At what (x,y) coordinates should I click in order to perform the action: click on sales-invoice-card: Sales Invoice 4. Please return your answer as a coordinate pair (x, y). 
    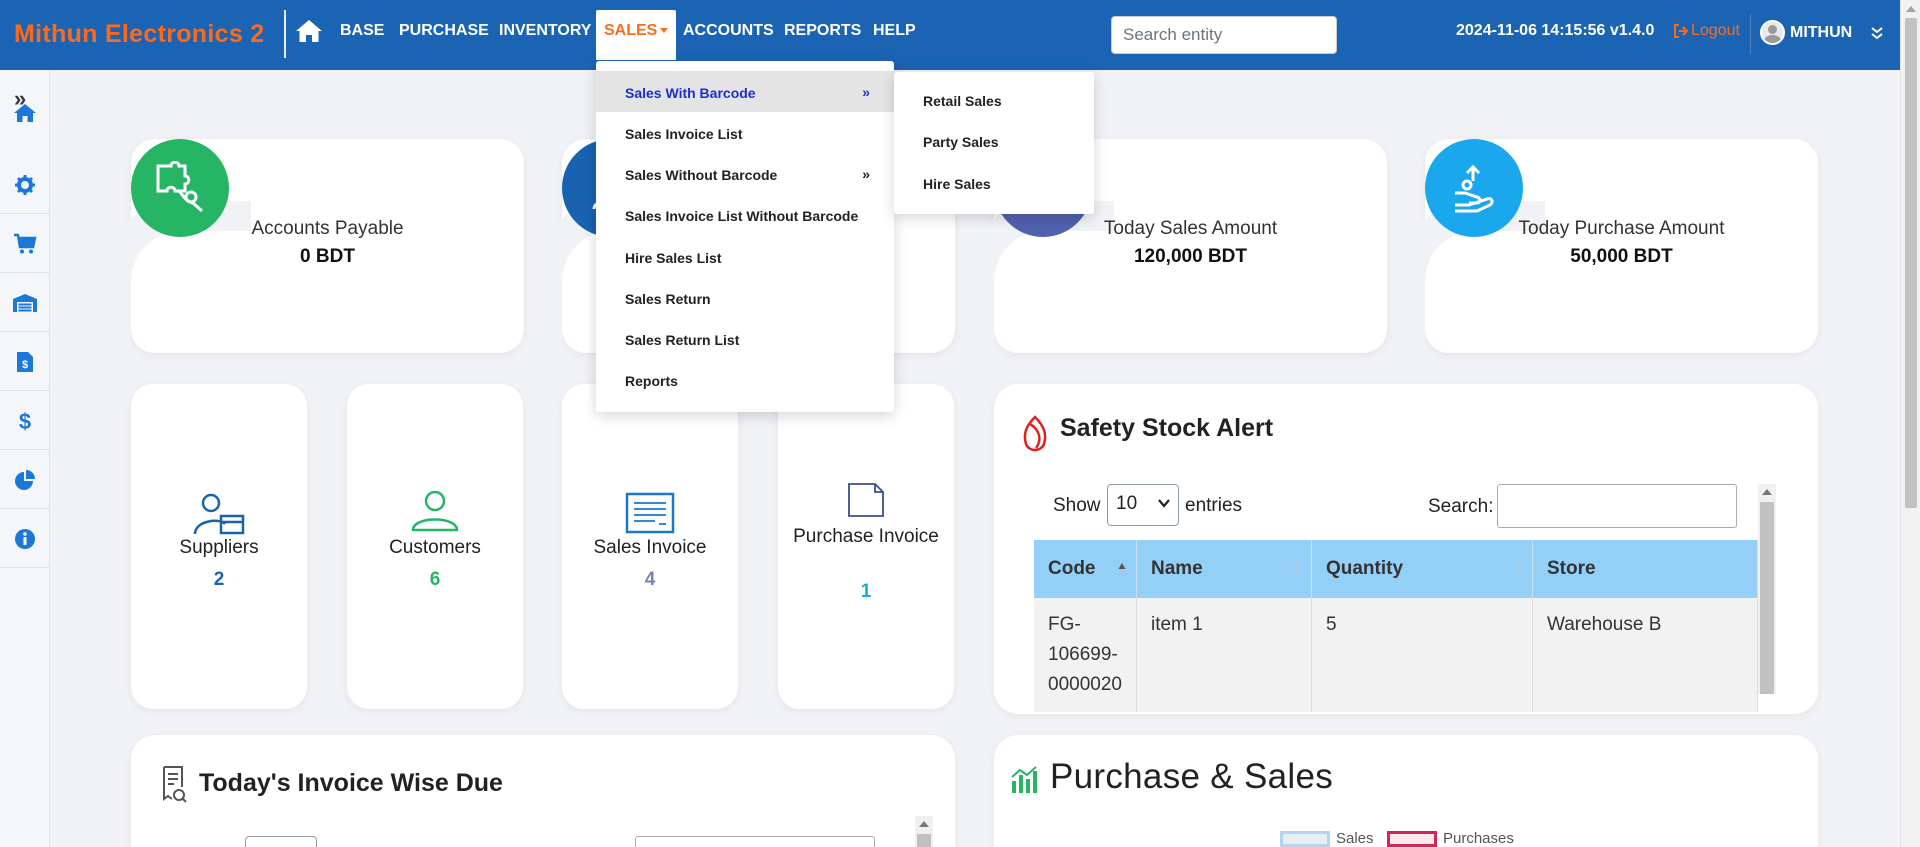
    Looking at the image, I should click on (650, 546).